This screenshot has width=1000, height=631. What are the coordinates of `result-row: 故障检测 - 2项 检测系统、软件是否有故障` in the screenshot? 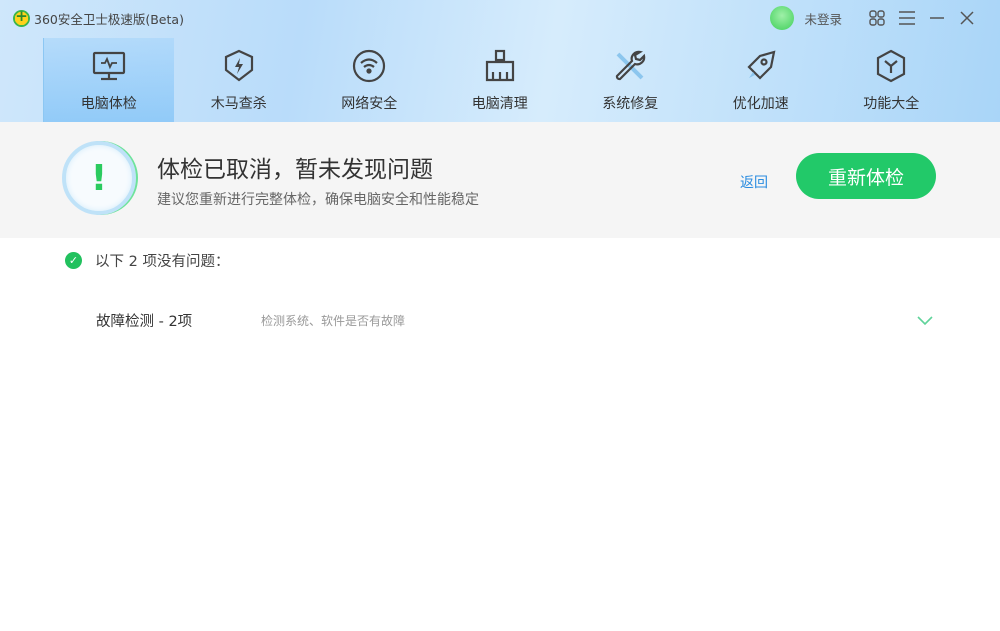 It's located at (516, 320).